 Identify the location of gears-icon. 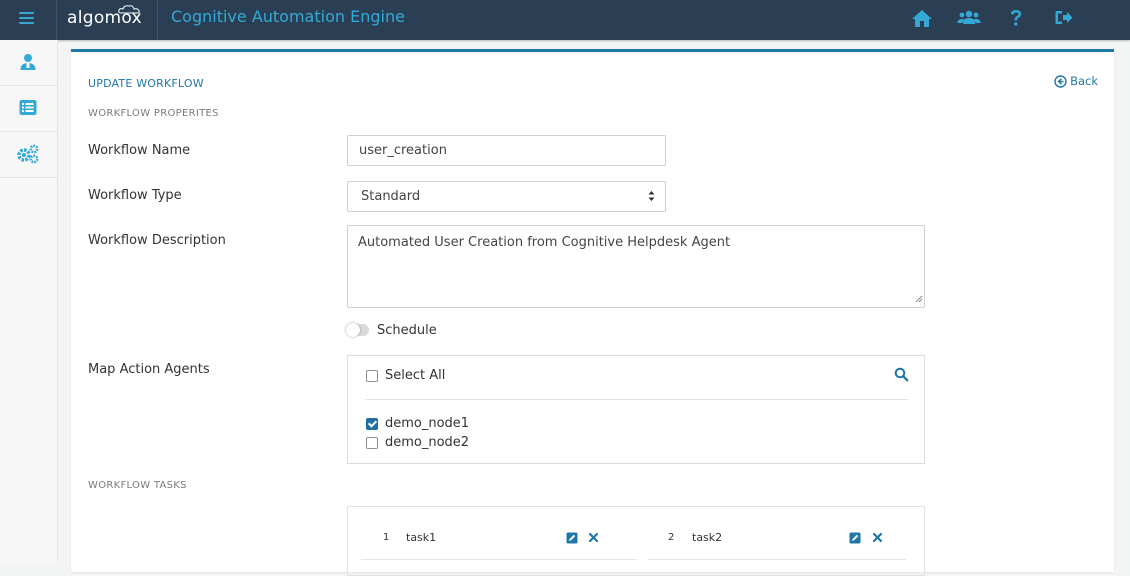
(28, 154).